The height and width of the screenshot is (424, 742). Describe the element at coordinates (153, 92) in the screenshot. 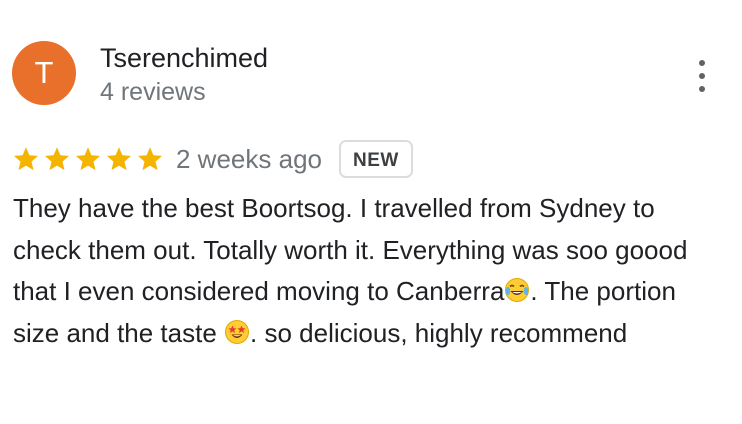

I see `author-review-count: 4 reviews` at that location.